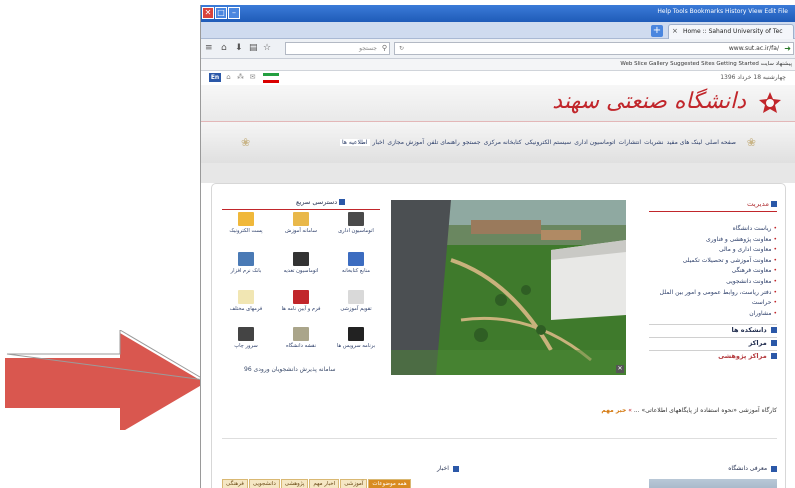 Image resolution: width=795 pixels, height=488 pixels. I want to click on go-icon: ➜, so click(787, 48).